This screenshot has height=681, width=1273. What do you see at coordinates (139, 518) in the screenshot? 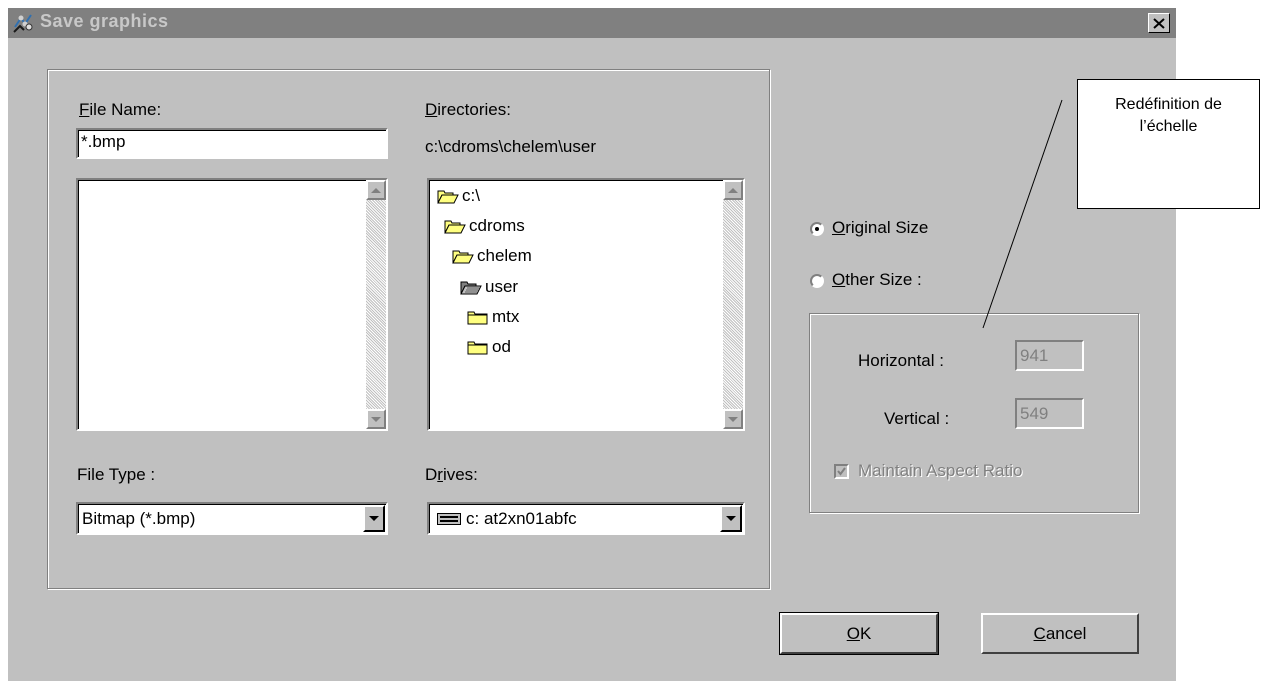
I see `file-type-value: Bitmap (*.bmp)` at bounding box center [139, 518].